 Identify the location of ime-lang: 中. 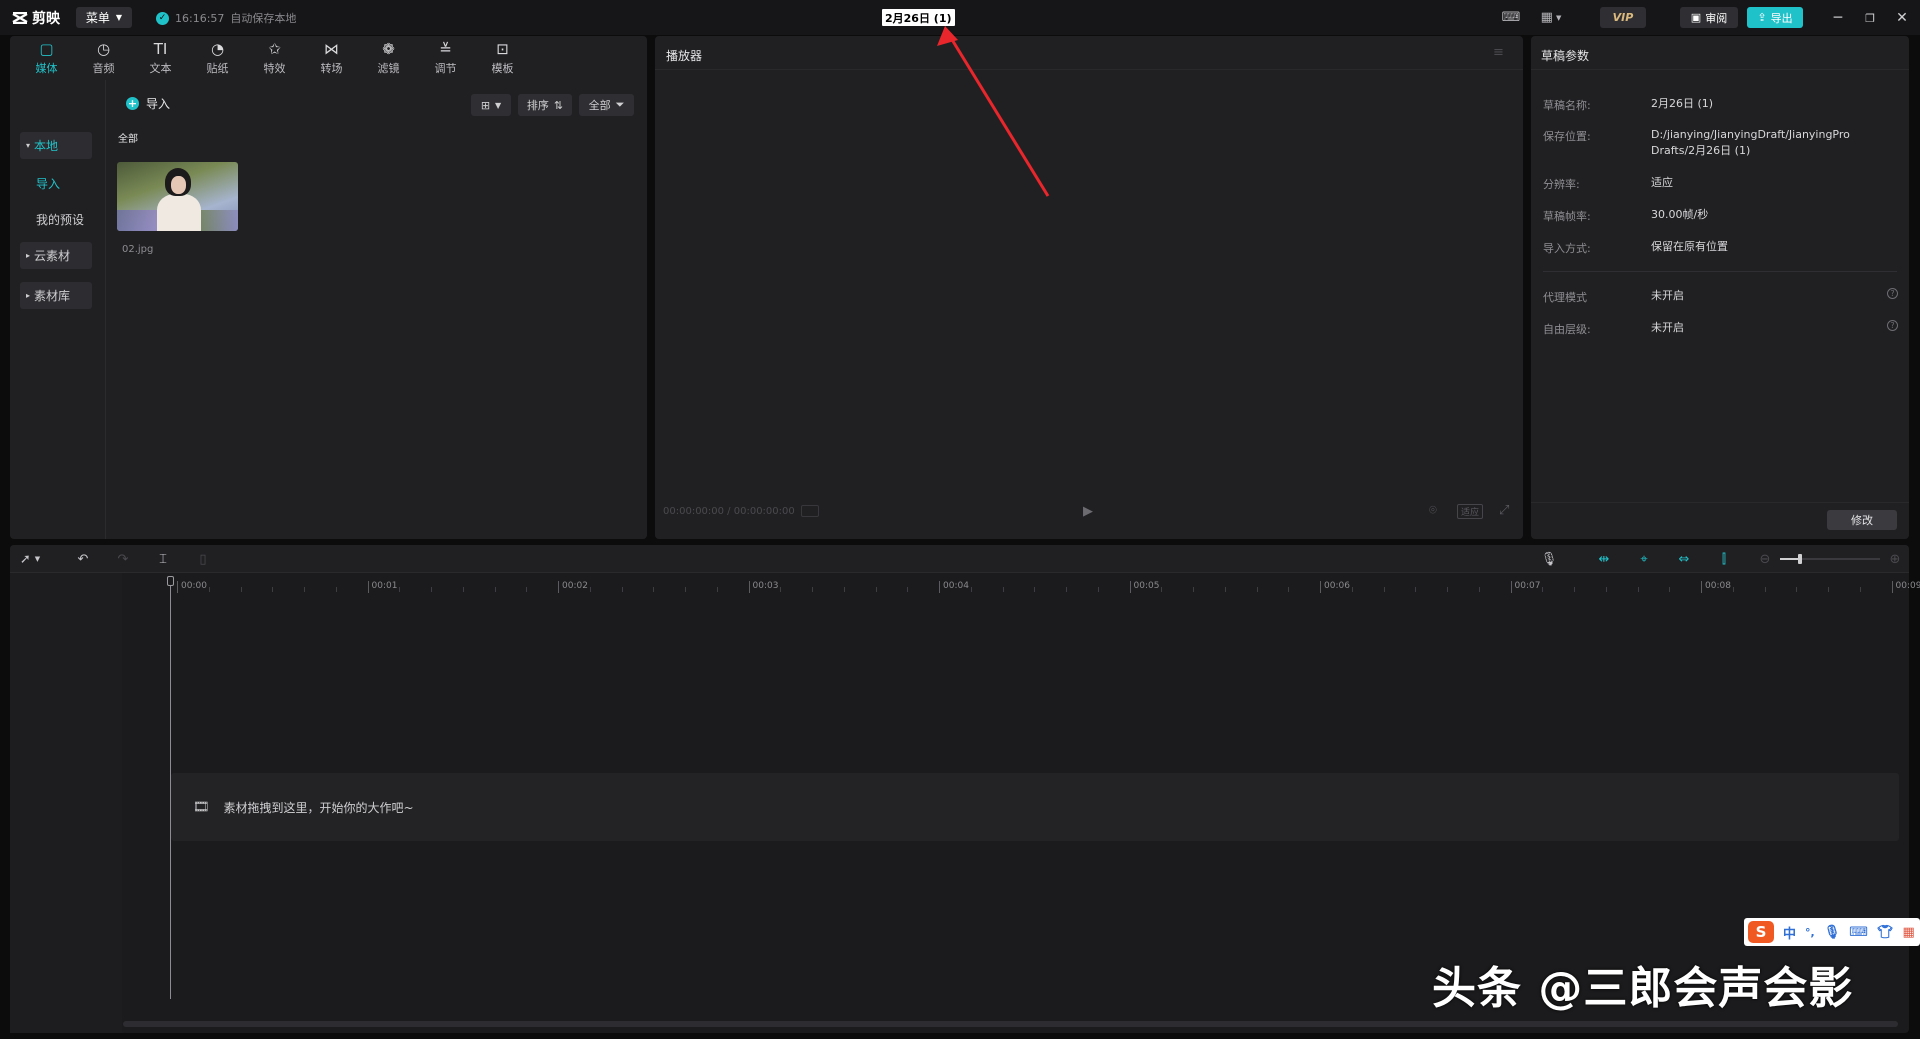
(1789, 932).